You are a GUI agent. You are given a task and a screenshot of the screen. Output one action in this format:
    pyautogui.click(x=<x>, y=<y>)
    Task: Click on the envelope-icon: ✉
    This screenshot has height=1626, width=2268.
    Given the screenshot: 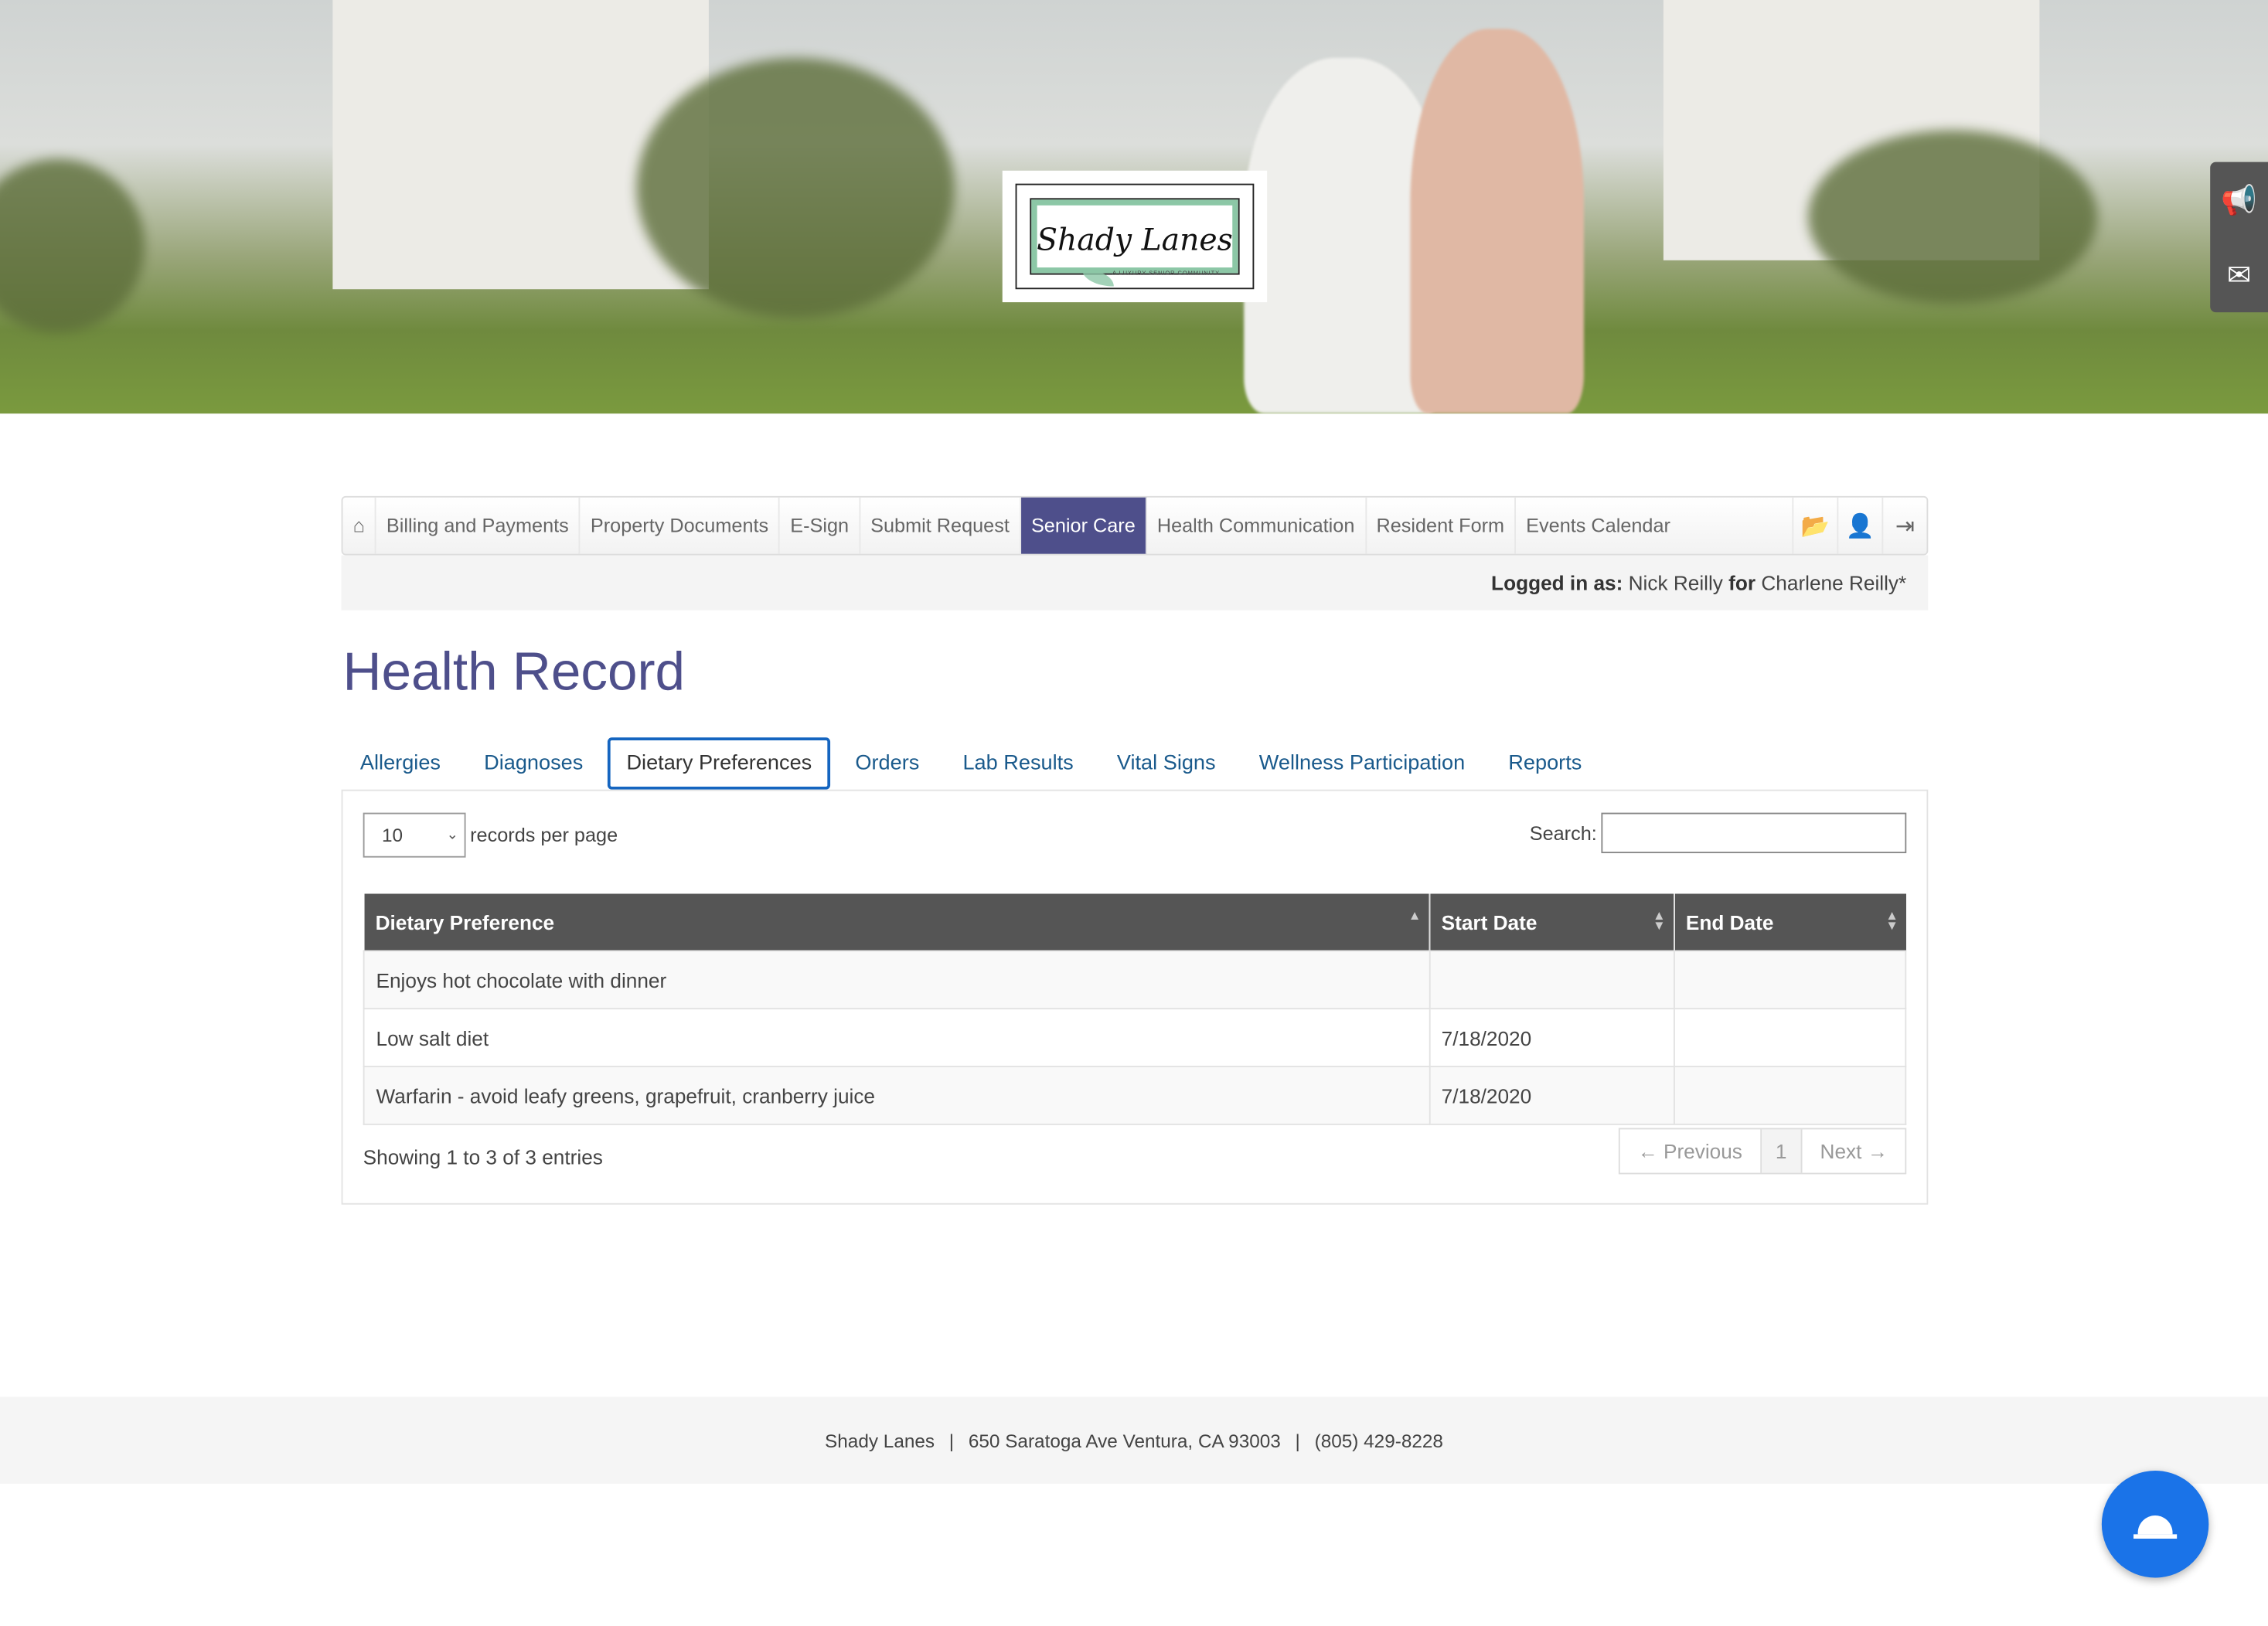 What is the action you would take?
    pyautogui.click(x=2239, y=274)
    